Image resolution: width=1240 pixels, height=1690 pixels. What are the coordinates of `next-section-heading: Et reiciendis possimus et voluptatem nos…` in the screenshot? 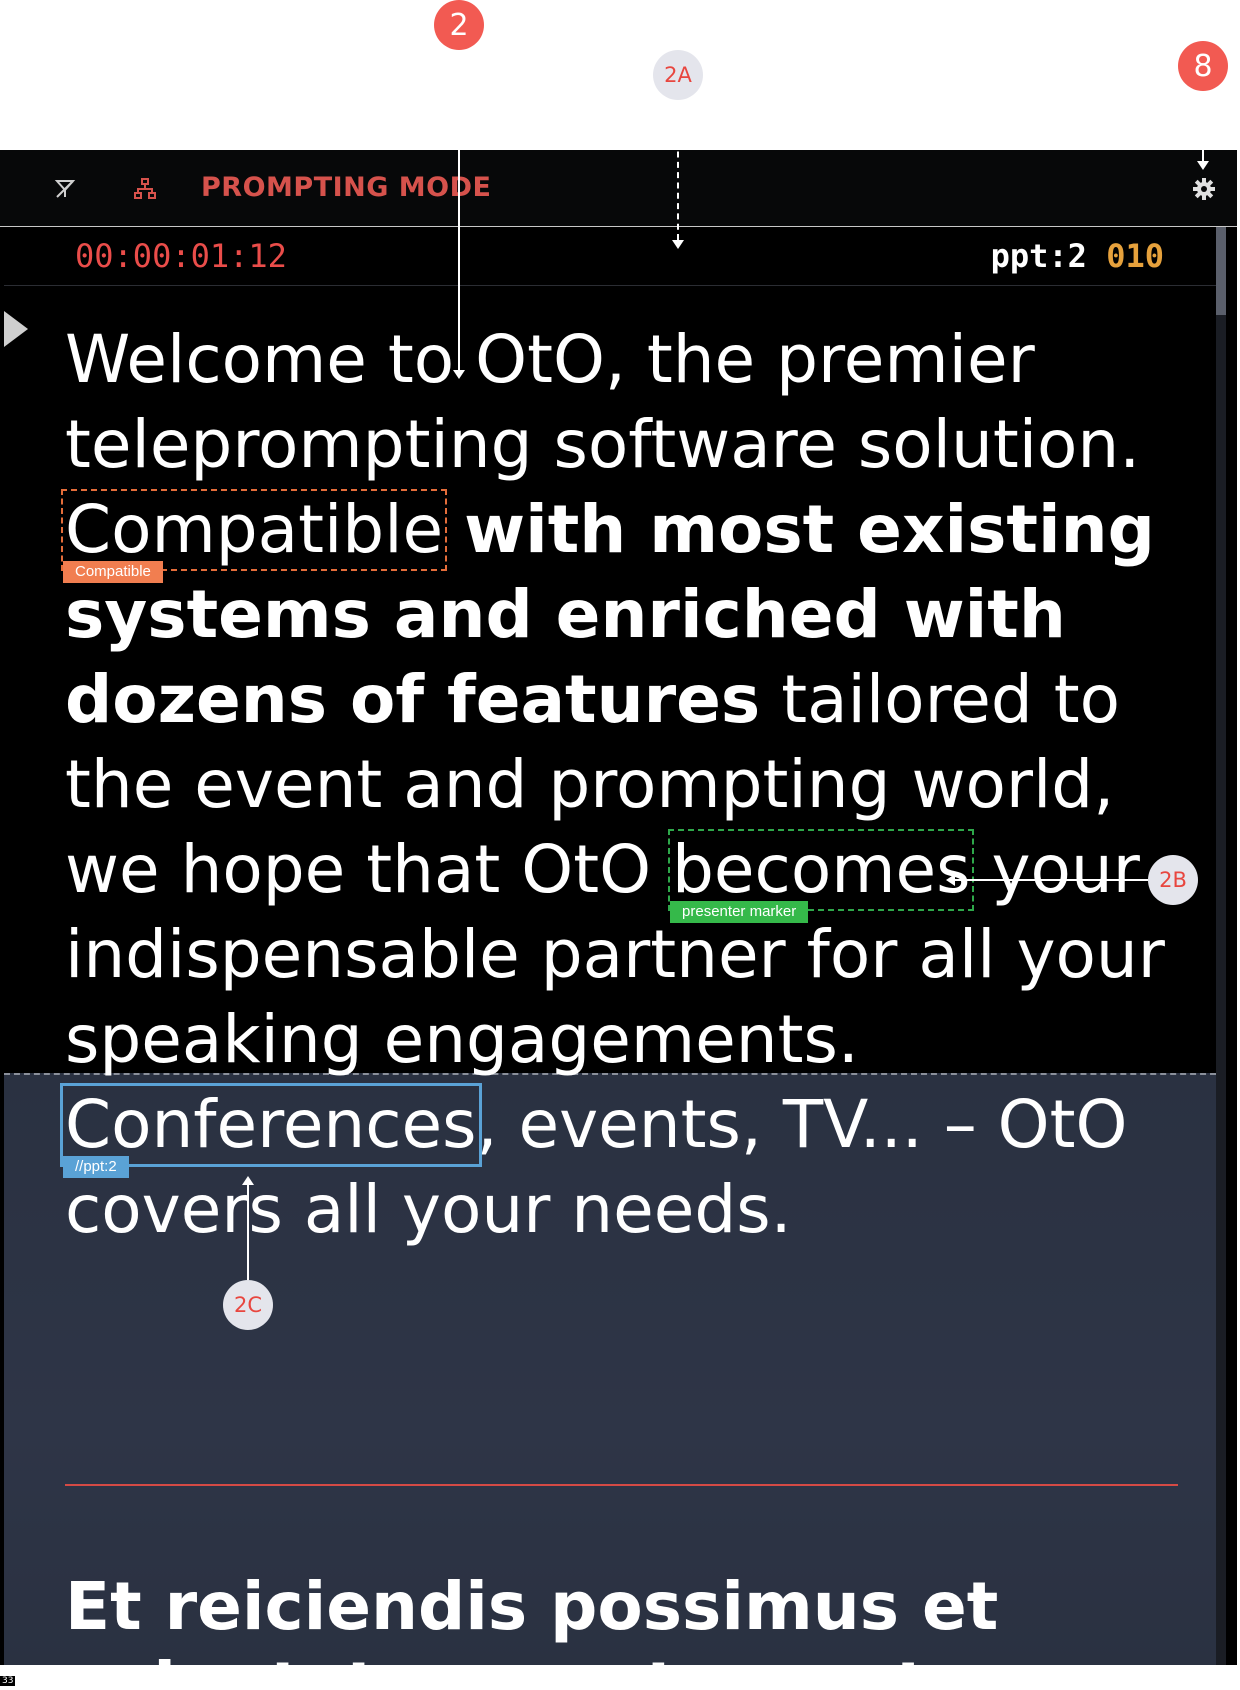 It's located at (532, 1616).